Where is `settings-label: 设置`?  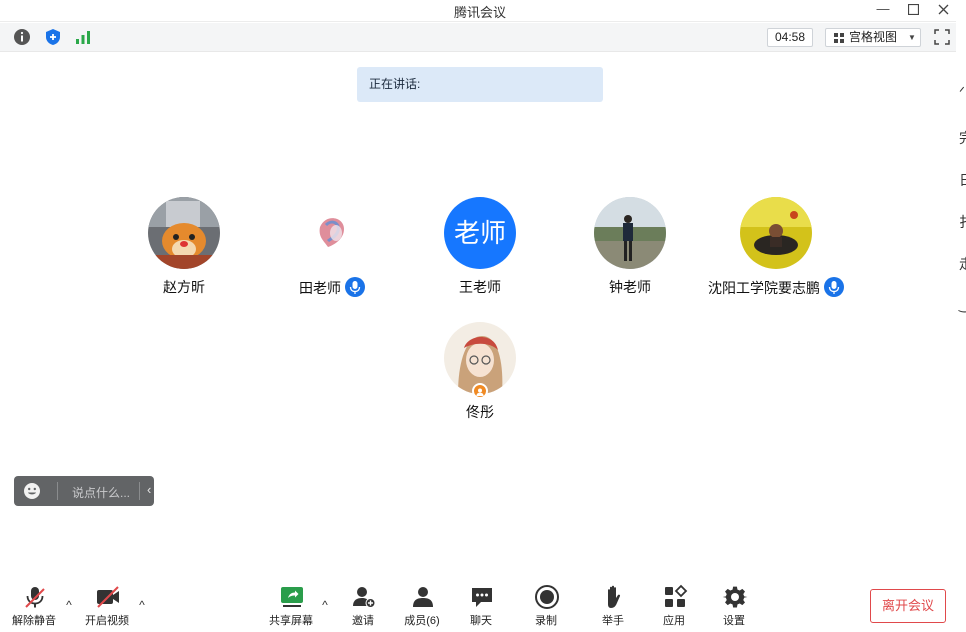
settings-label: 设置 is located at coordinates (734, 621).